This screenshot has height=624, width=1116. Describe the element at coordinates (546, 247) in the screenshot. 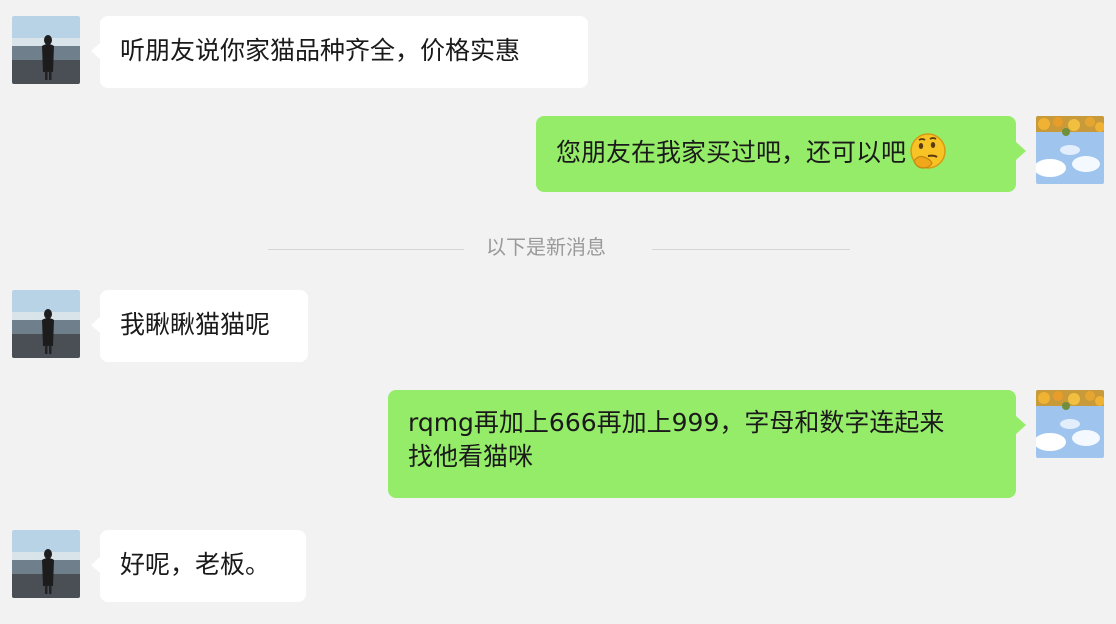

I see `divider-text: 以下是新消息` at that location.